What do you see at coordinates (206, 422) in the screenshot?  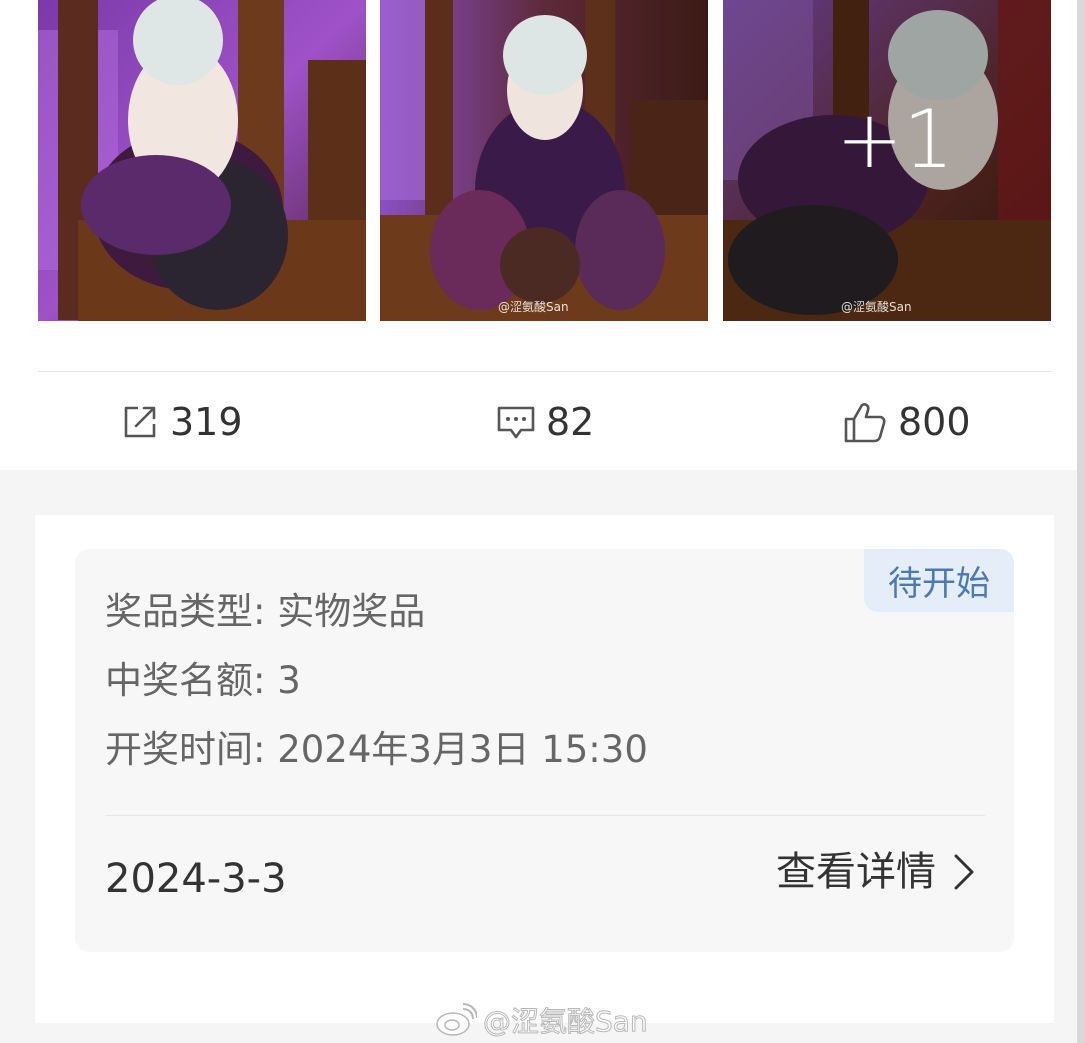 I see `share-count: 319` at bounding box center [206, 422].